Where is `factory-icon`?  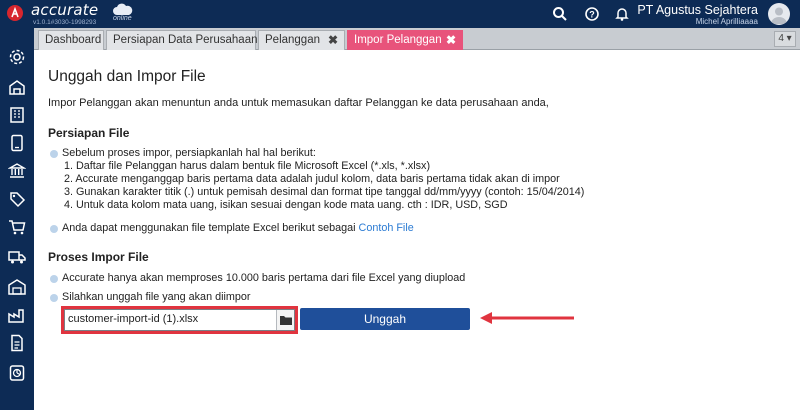
factory-icon is located at coordinates (17, 315).